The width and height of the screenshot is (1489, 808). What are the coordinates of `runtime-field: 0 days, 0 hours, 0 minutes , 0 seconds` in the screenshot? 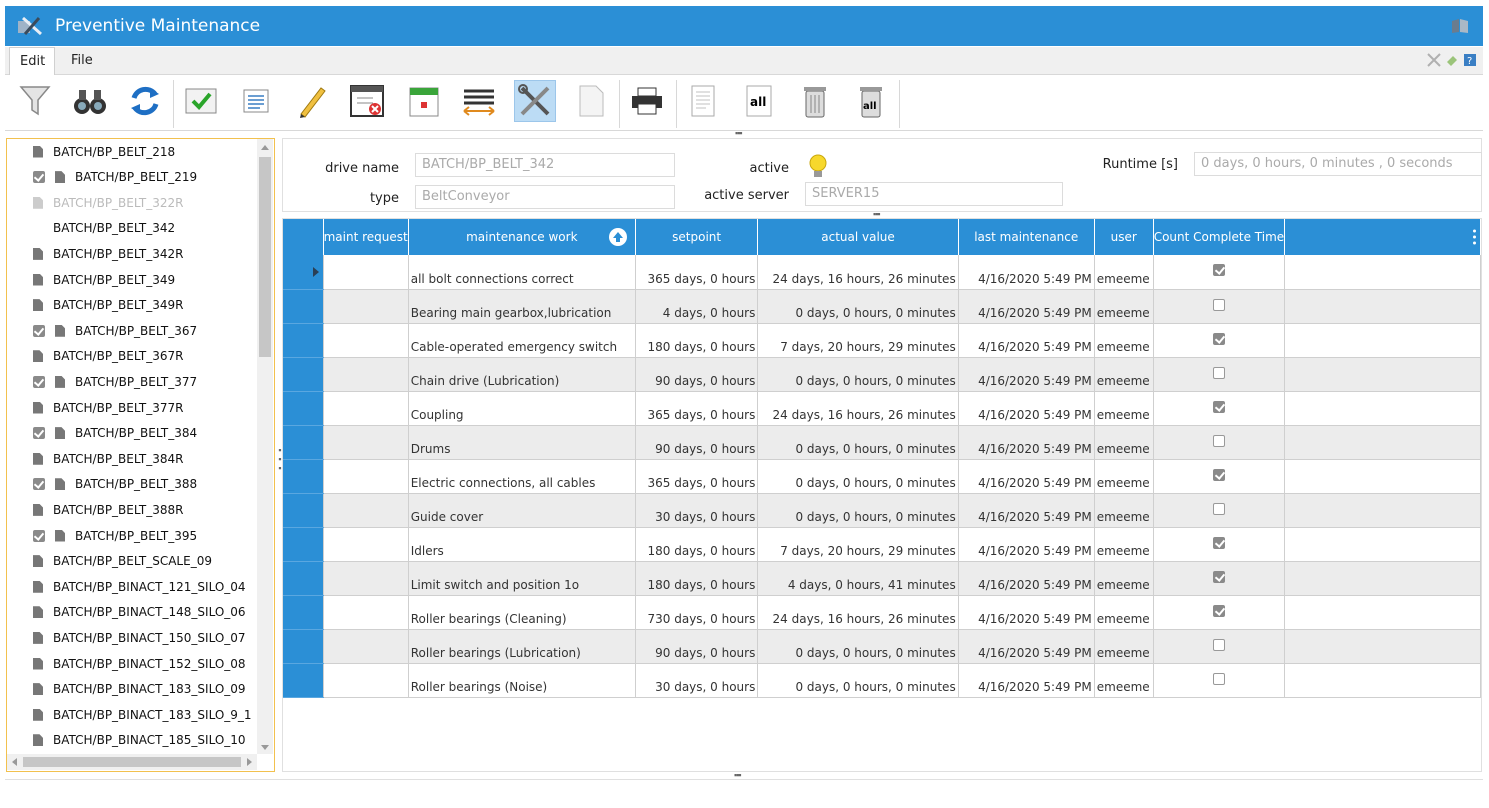 It's located at (1338, 164).